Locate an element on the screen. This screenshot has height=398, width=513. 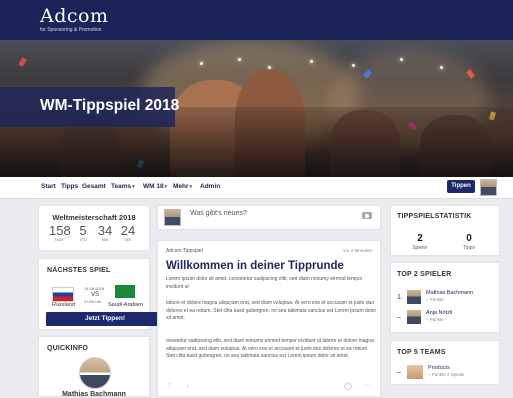
quickinfo-card: QUICKINFO Mathias Bachmann is located at coordinates (94, 367).